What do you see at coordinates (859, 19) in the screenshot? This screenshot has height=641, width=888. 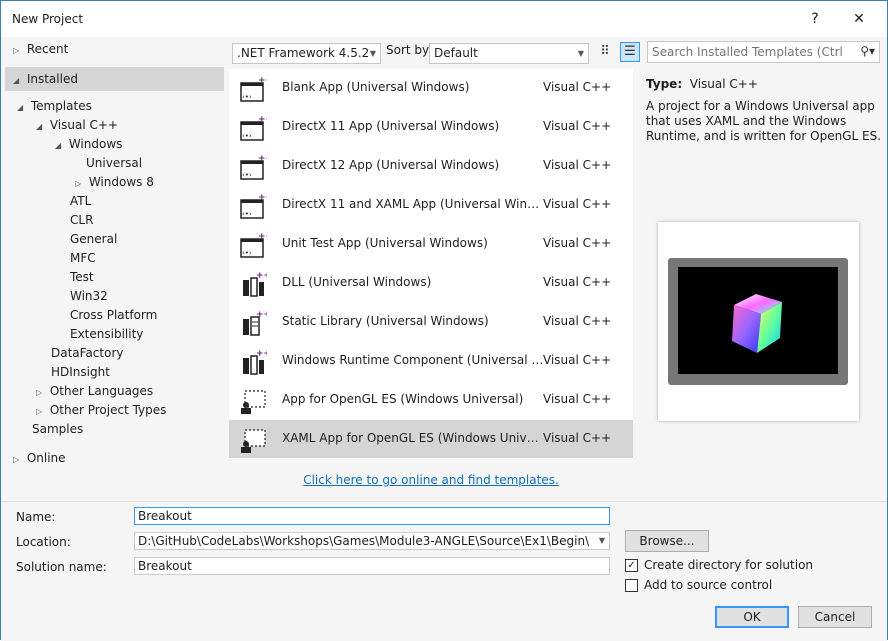 I see `close-button: ✕` at bounding box center [859, 19].